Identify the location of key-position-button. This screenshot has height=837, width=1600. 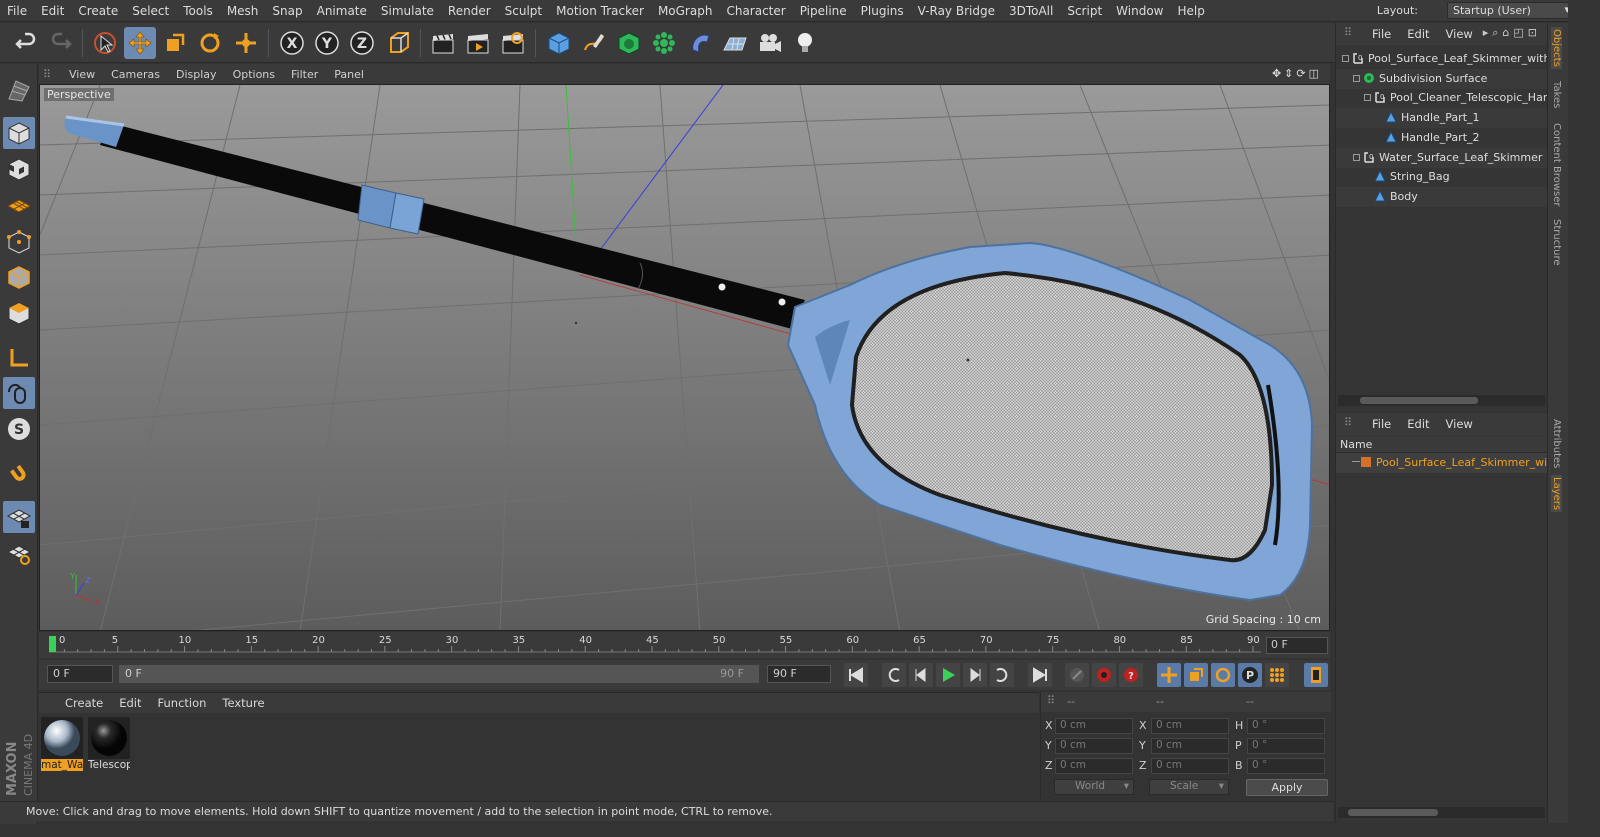
(1169, 675).